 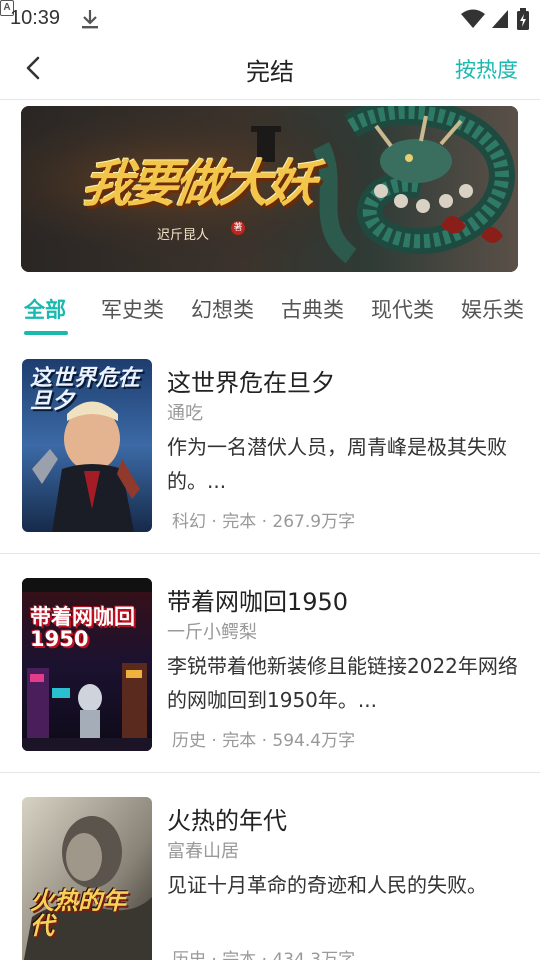 What do you see at coordinates (203, 851) in the screenshot?
I see `book-author: 富春山居` at bounding box center [203, 851].